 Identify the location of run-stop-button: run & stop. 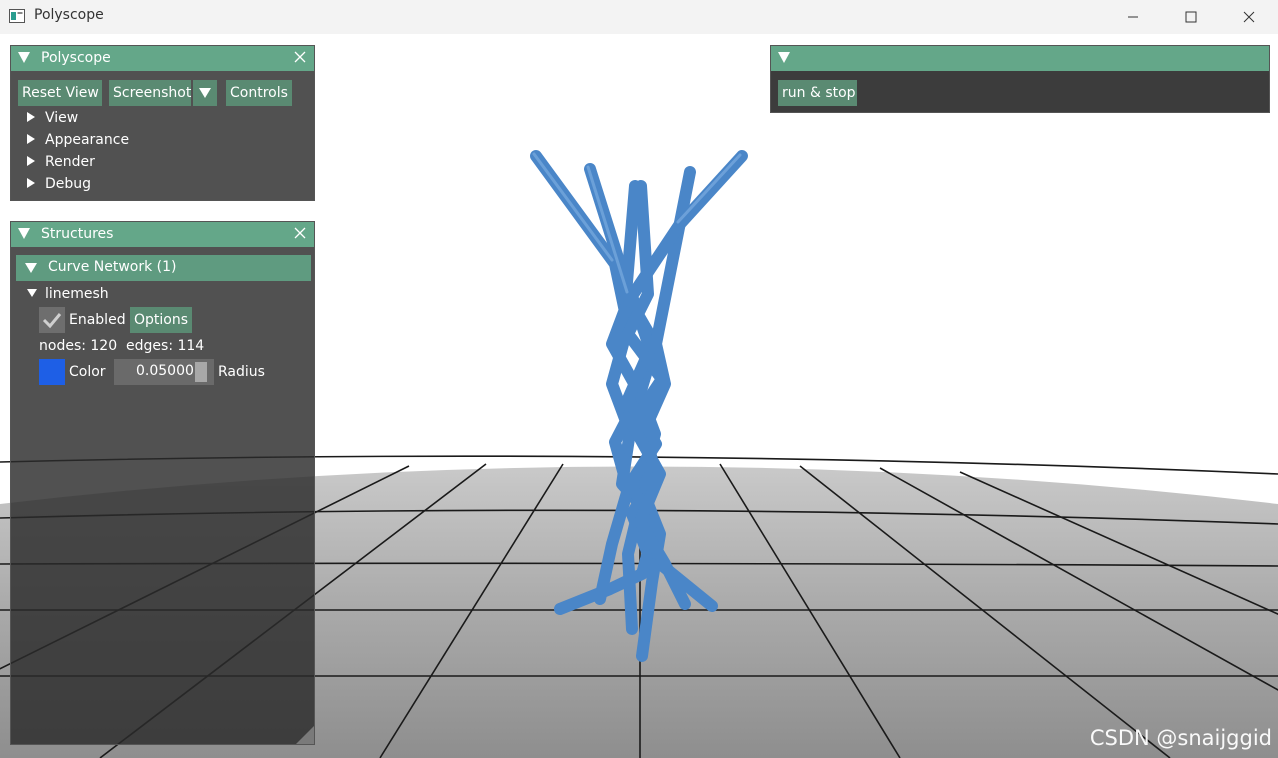
(817, 93).